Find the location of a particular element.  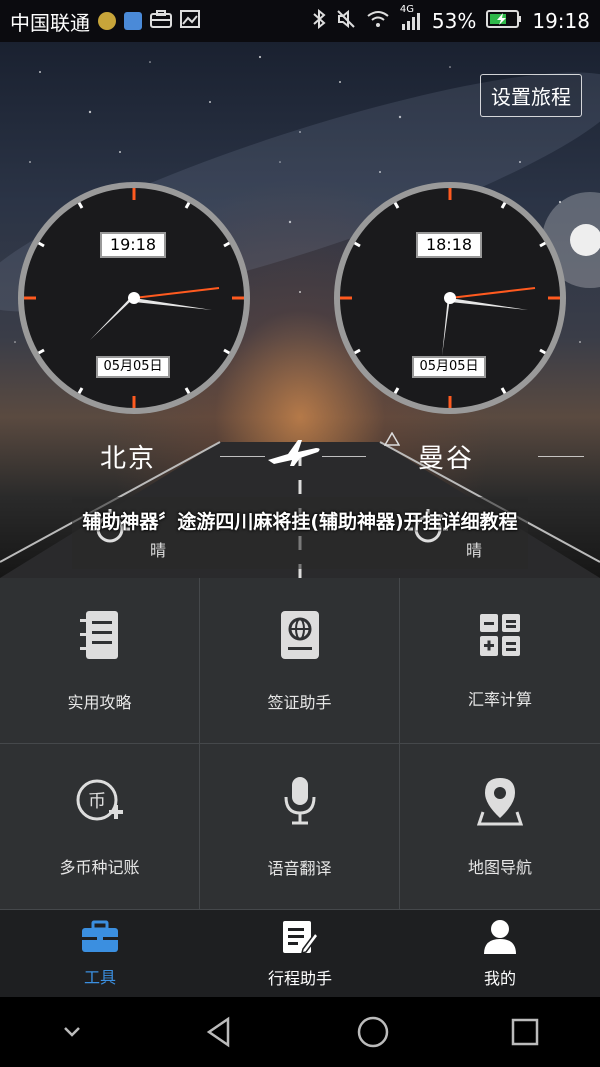

bluetooth-icon is located at coordinates (319, 21).